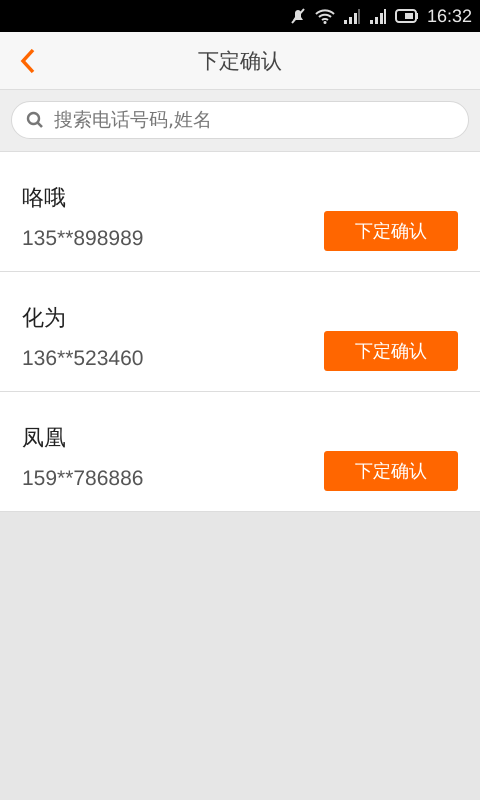  Describe the element at coordinates (28, 61) in the screenshot. I see `back-icon` at that location.